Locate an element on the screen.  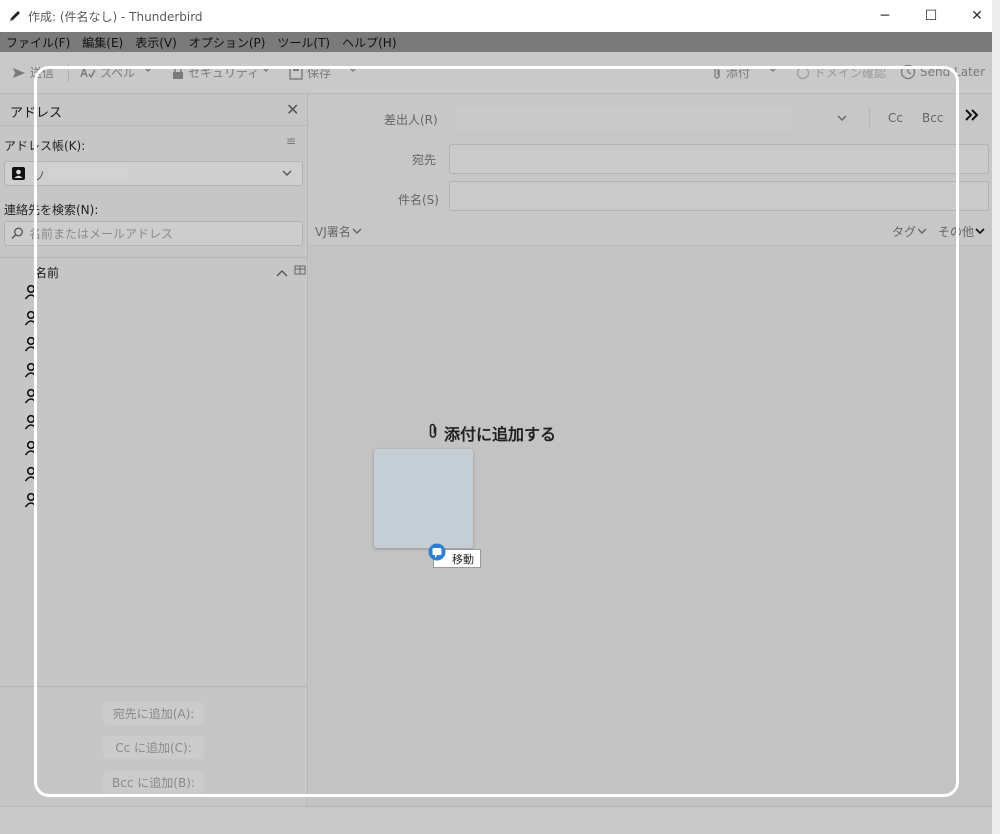
menu-tools: ツール(T) is located at coordinates (303, 42).